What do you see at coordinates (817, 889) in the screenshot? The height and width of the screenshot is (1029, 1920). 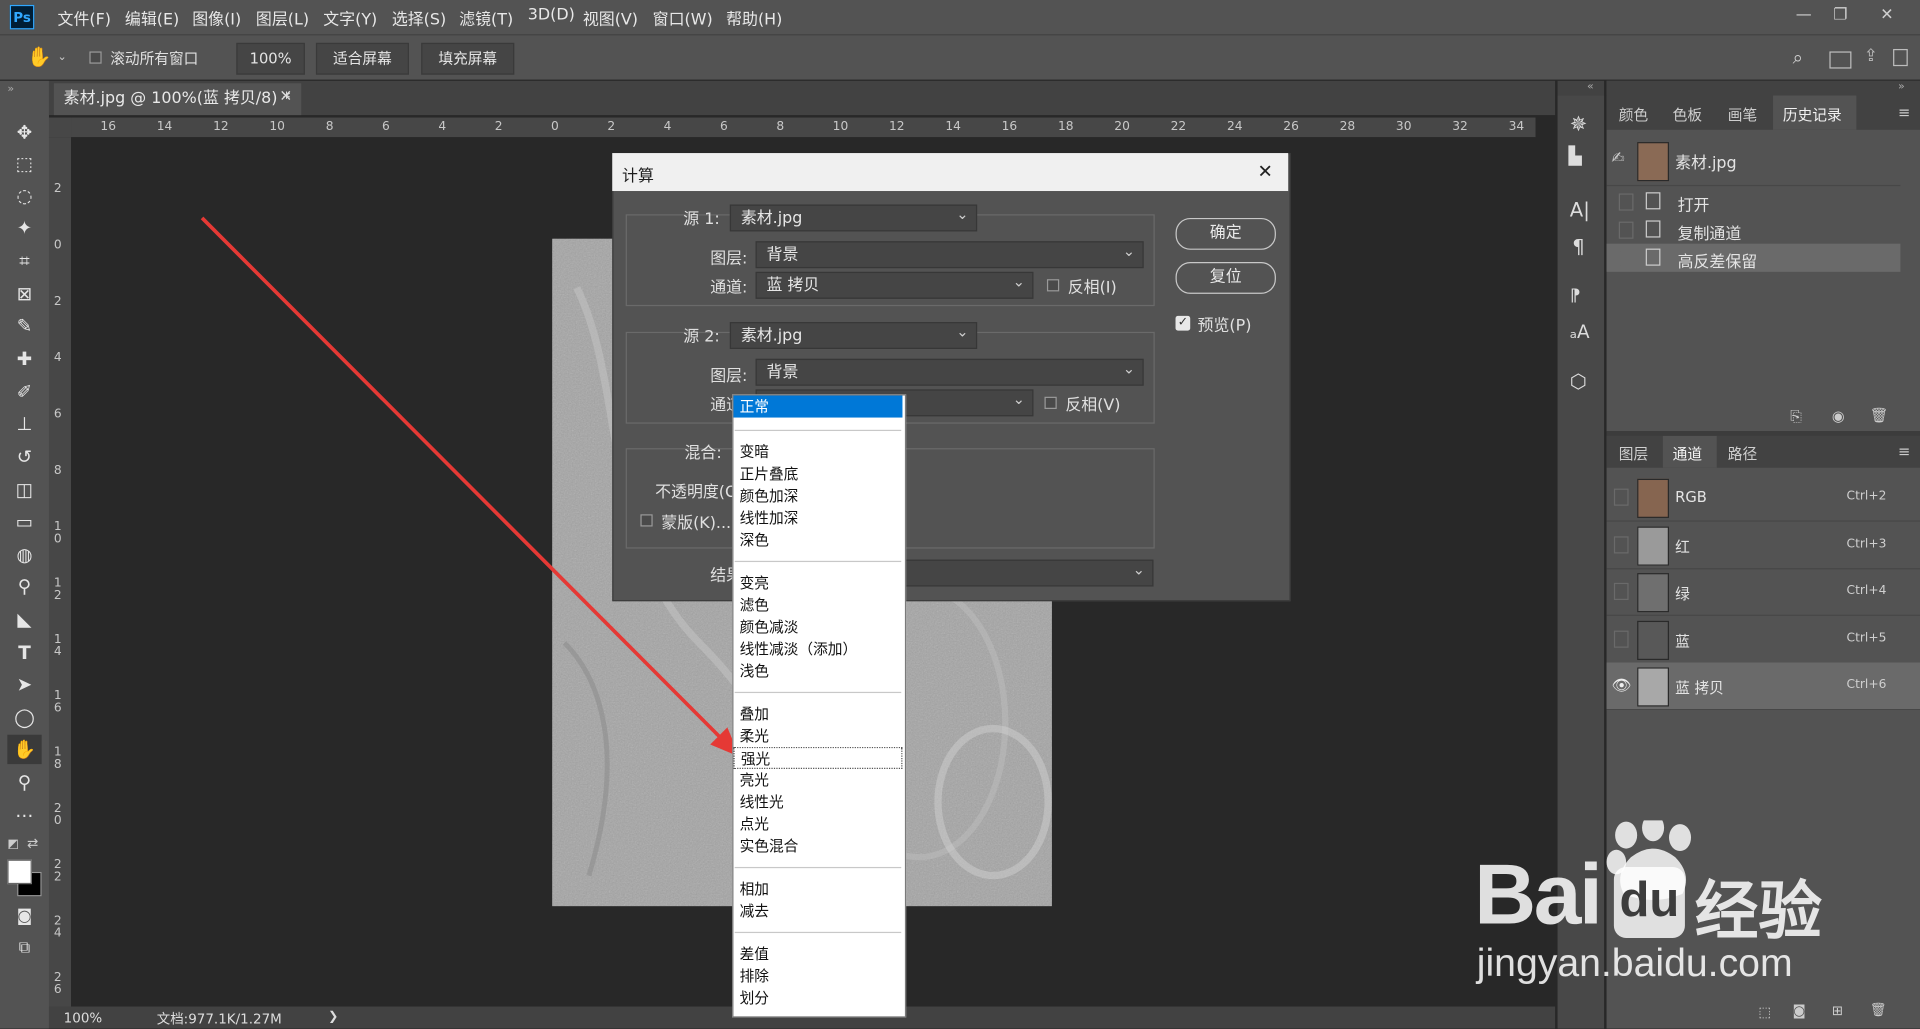 I see `blend-option: 相加` at bounding box center [817, 889].